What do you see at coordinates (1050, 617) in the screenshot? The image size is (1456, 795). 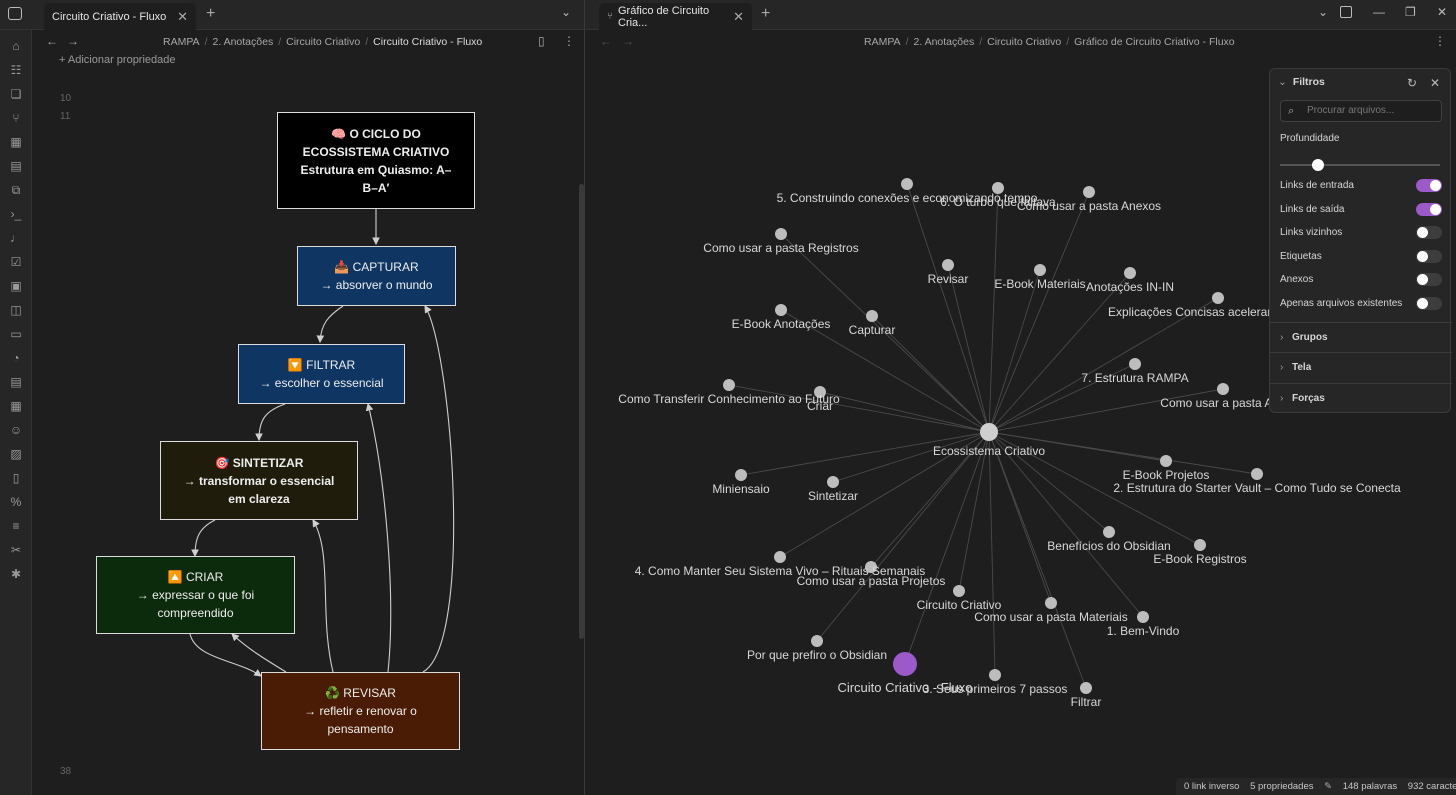 I see `graph-node-label: Como usar a pasta Materiais` at bounding box center [1050, 617].